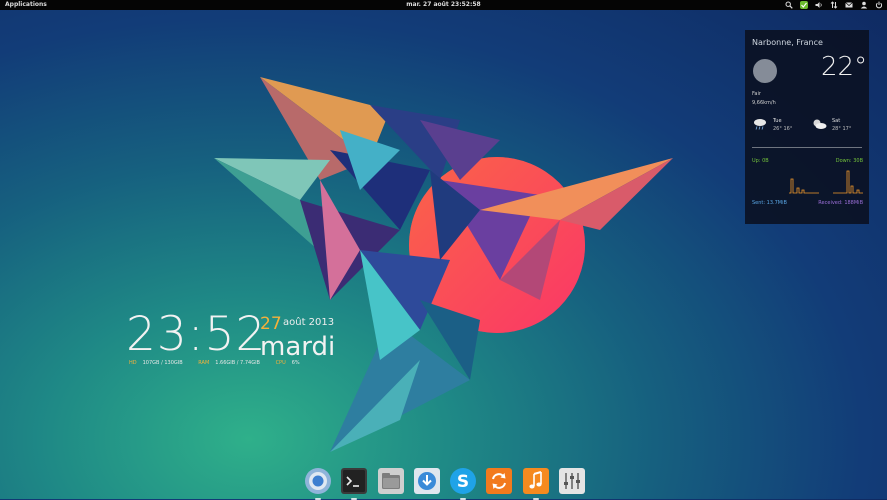 This screenshot has height=500, width=887. I want to click on dock-item-terminal, so click(354, 483).